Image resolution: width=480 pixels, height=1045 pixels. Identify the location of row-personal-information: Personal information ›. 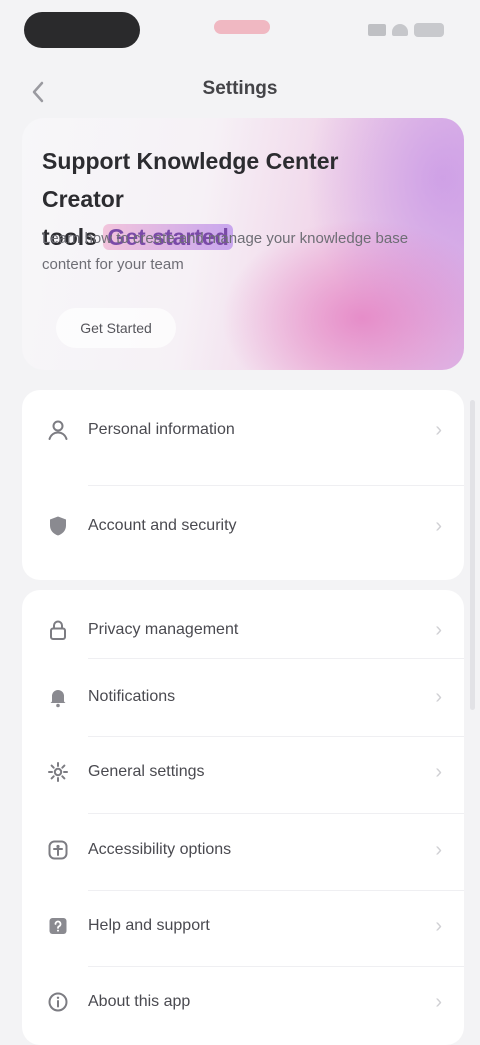
(243, 430).